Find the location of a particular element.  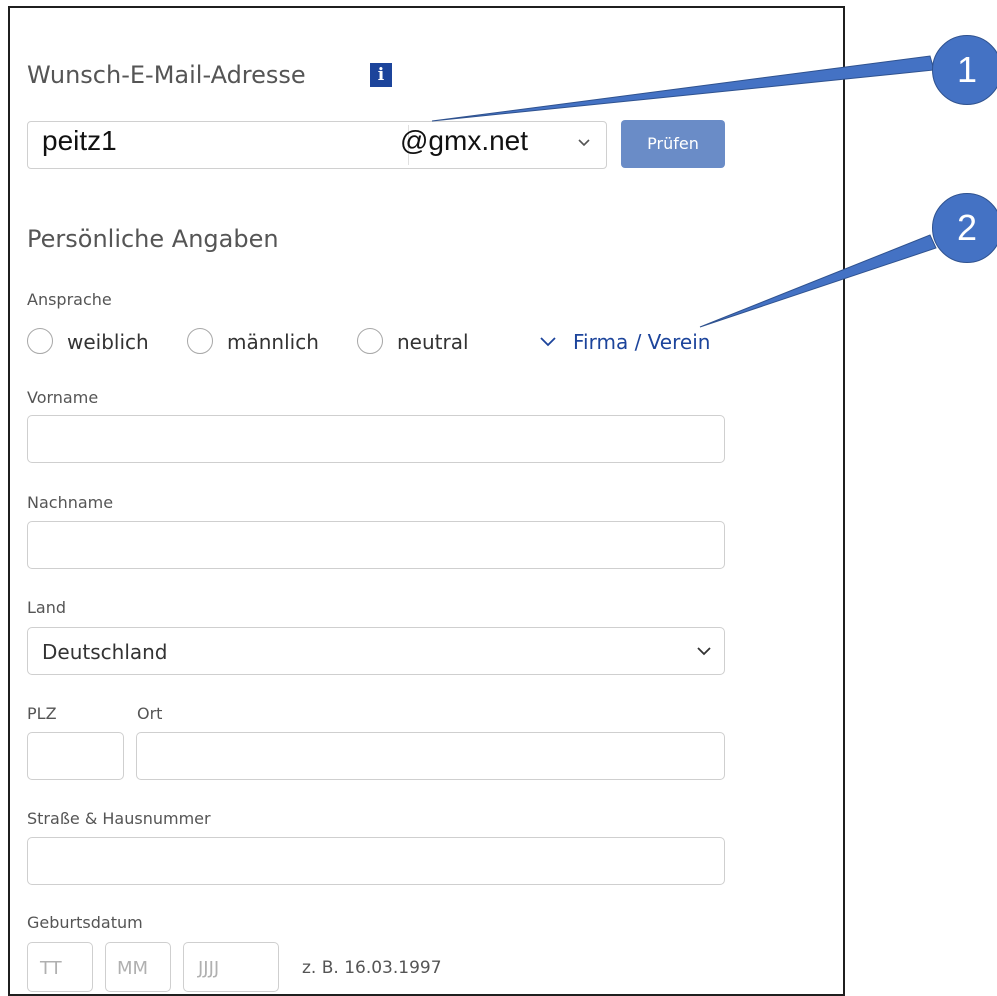

annotation-arrows is located at coordinates (684, 191).